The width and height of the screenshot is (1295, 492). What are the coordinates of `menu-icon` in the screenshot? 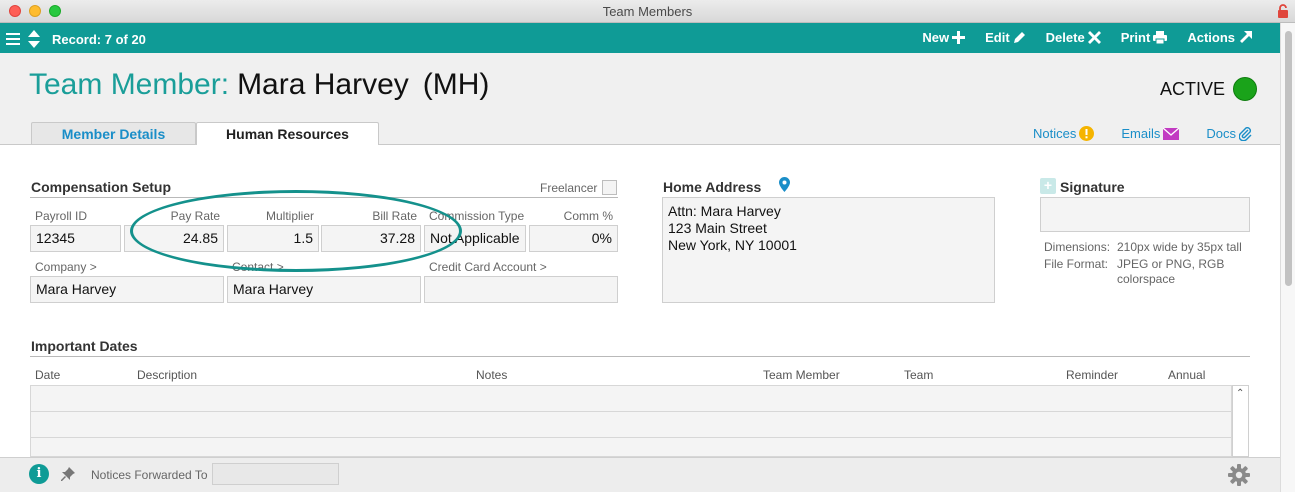 It's located at (13, 39).